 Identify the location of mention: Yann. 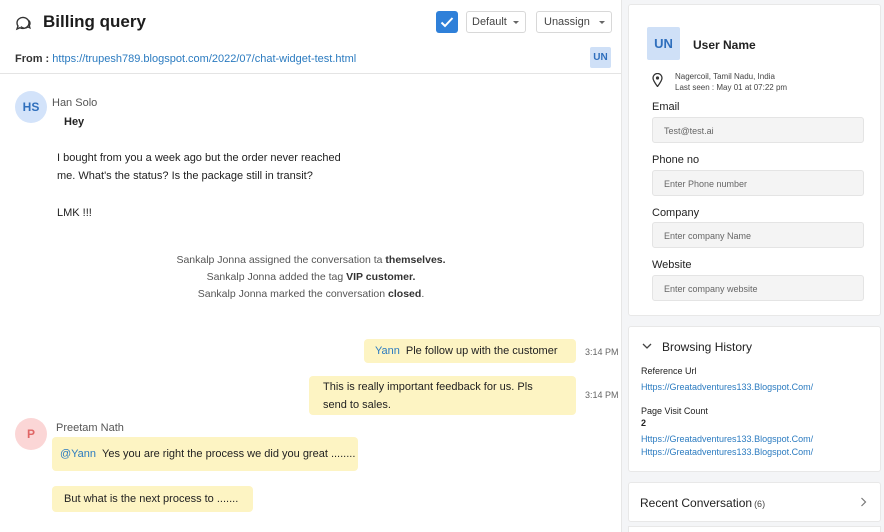
(387, 351).